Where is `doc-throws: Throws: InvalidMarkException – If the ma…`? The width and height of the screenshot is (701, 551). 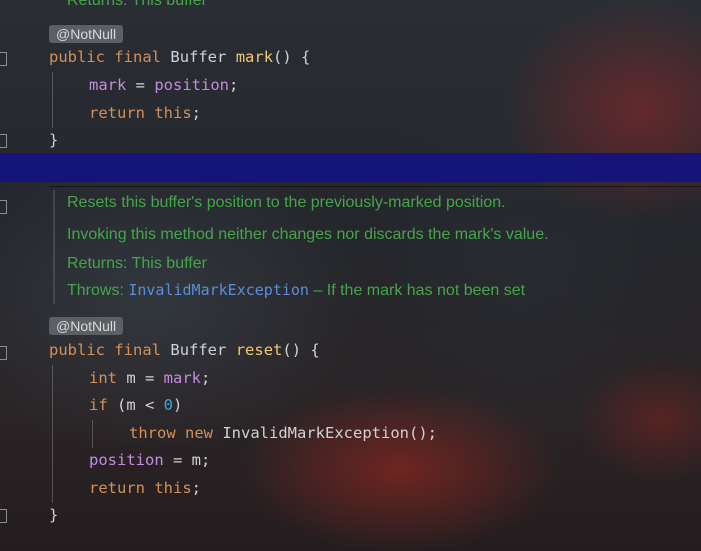 doc-throws: Throws: InvalidMarkException – If the ma… is located at coordinates (296, 290).